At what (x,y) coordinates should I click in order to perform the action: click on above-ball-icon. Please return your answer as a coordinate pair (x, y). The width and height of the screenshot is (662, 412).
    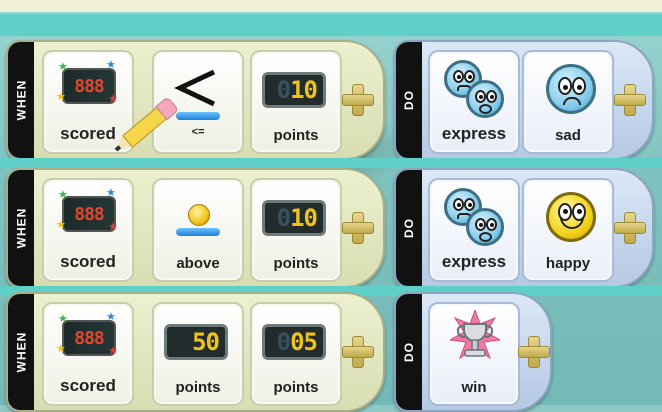
    Looking at the image, I should click on (199, 215).